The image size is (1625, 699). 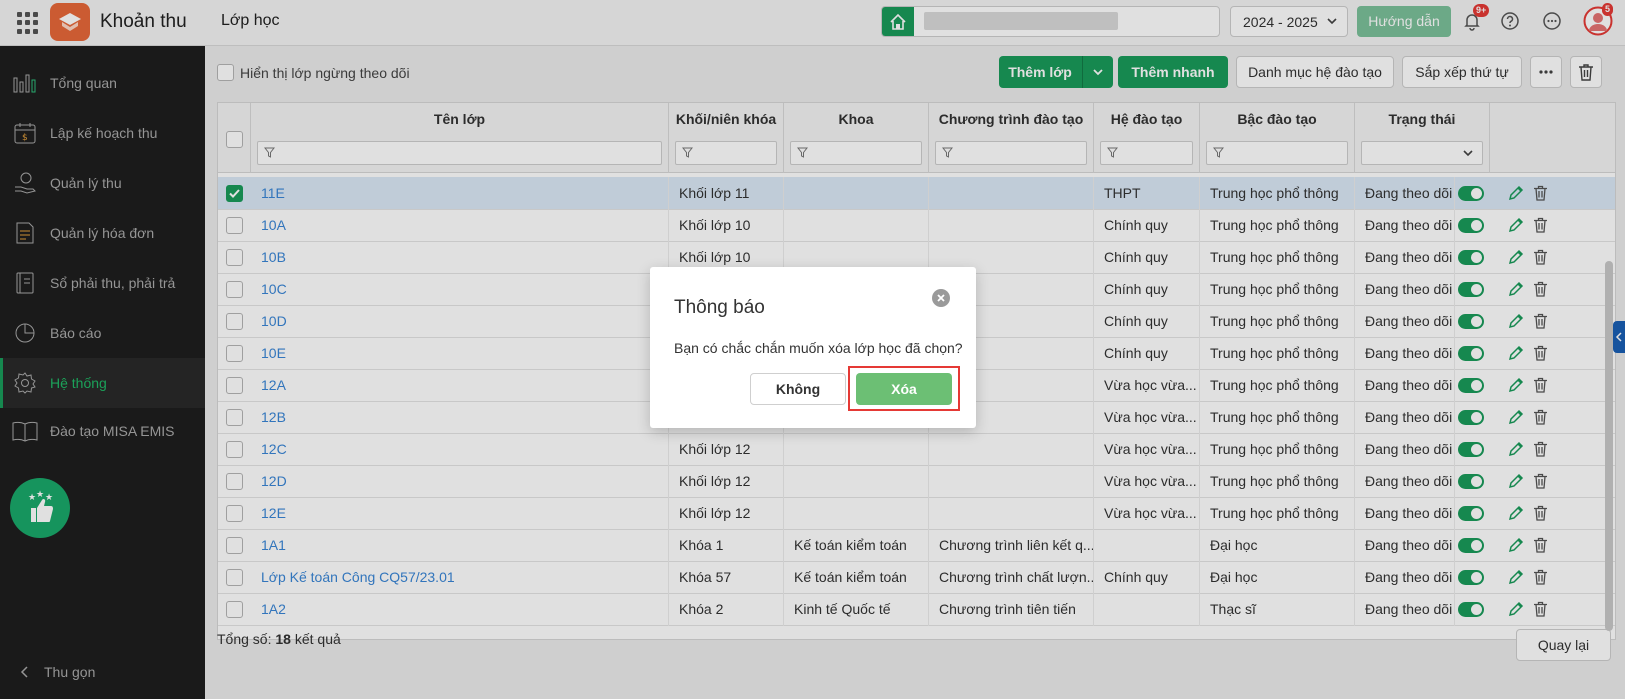 What do you see at coordinates (798, 389) in the screenshot?
I see `cancel-button: Không` at bounding box center [798, 389].